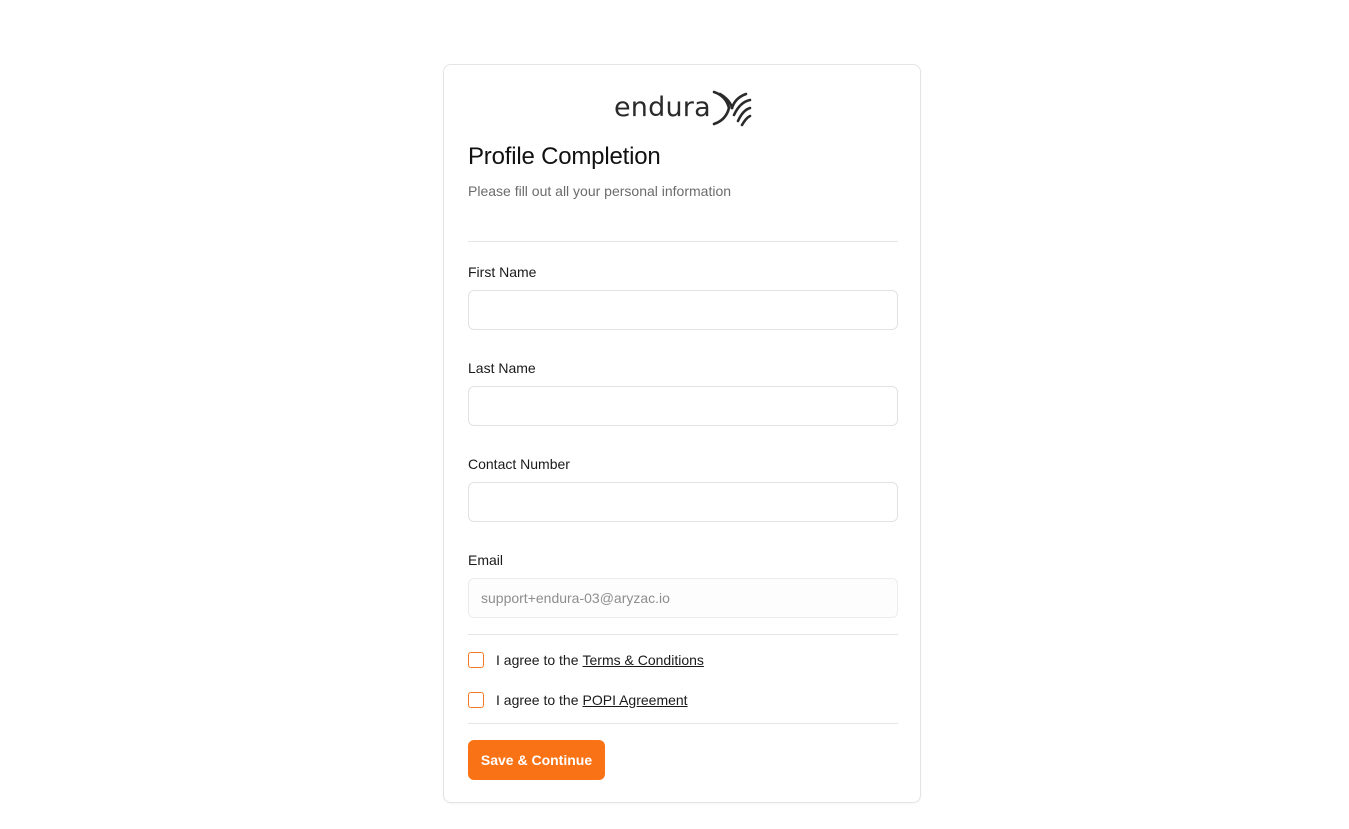 The image size is (1349, 829). I want to click on endura-wave-logo-icon, so click(732, 108).